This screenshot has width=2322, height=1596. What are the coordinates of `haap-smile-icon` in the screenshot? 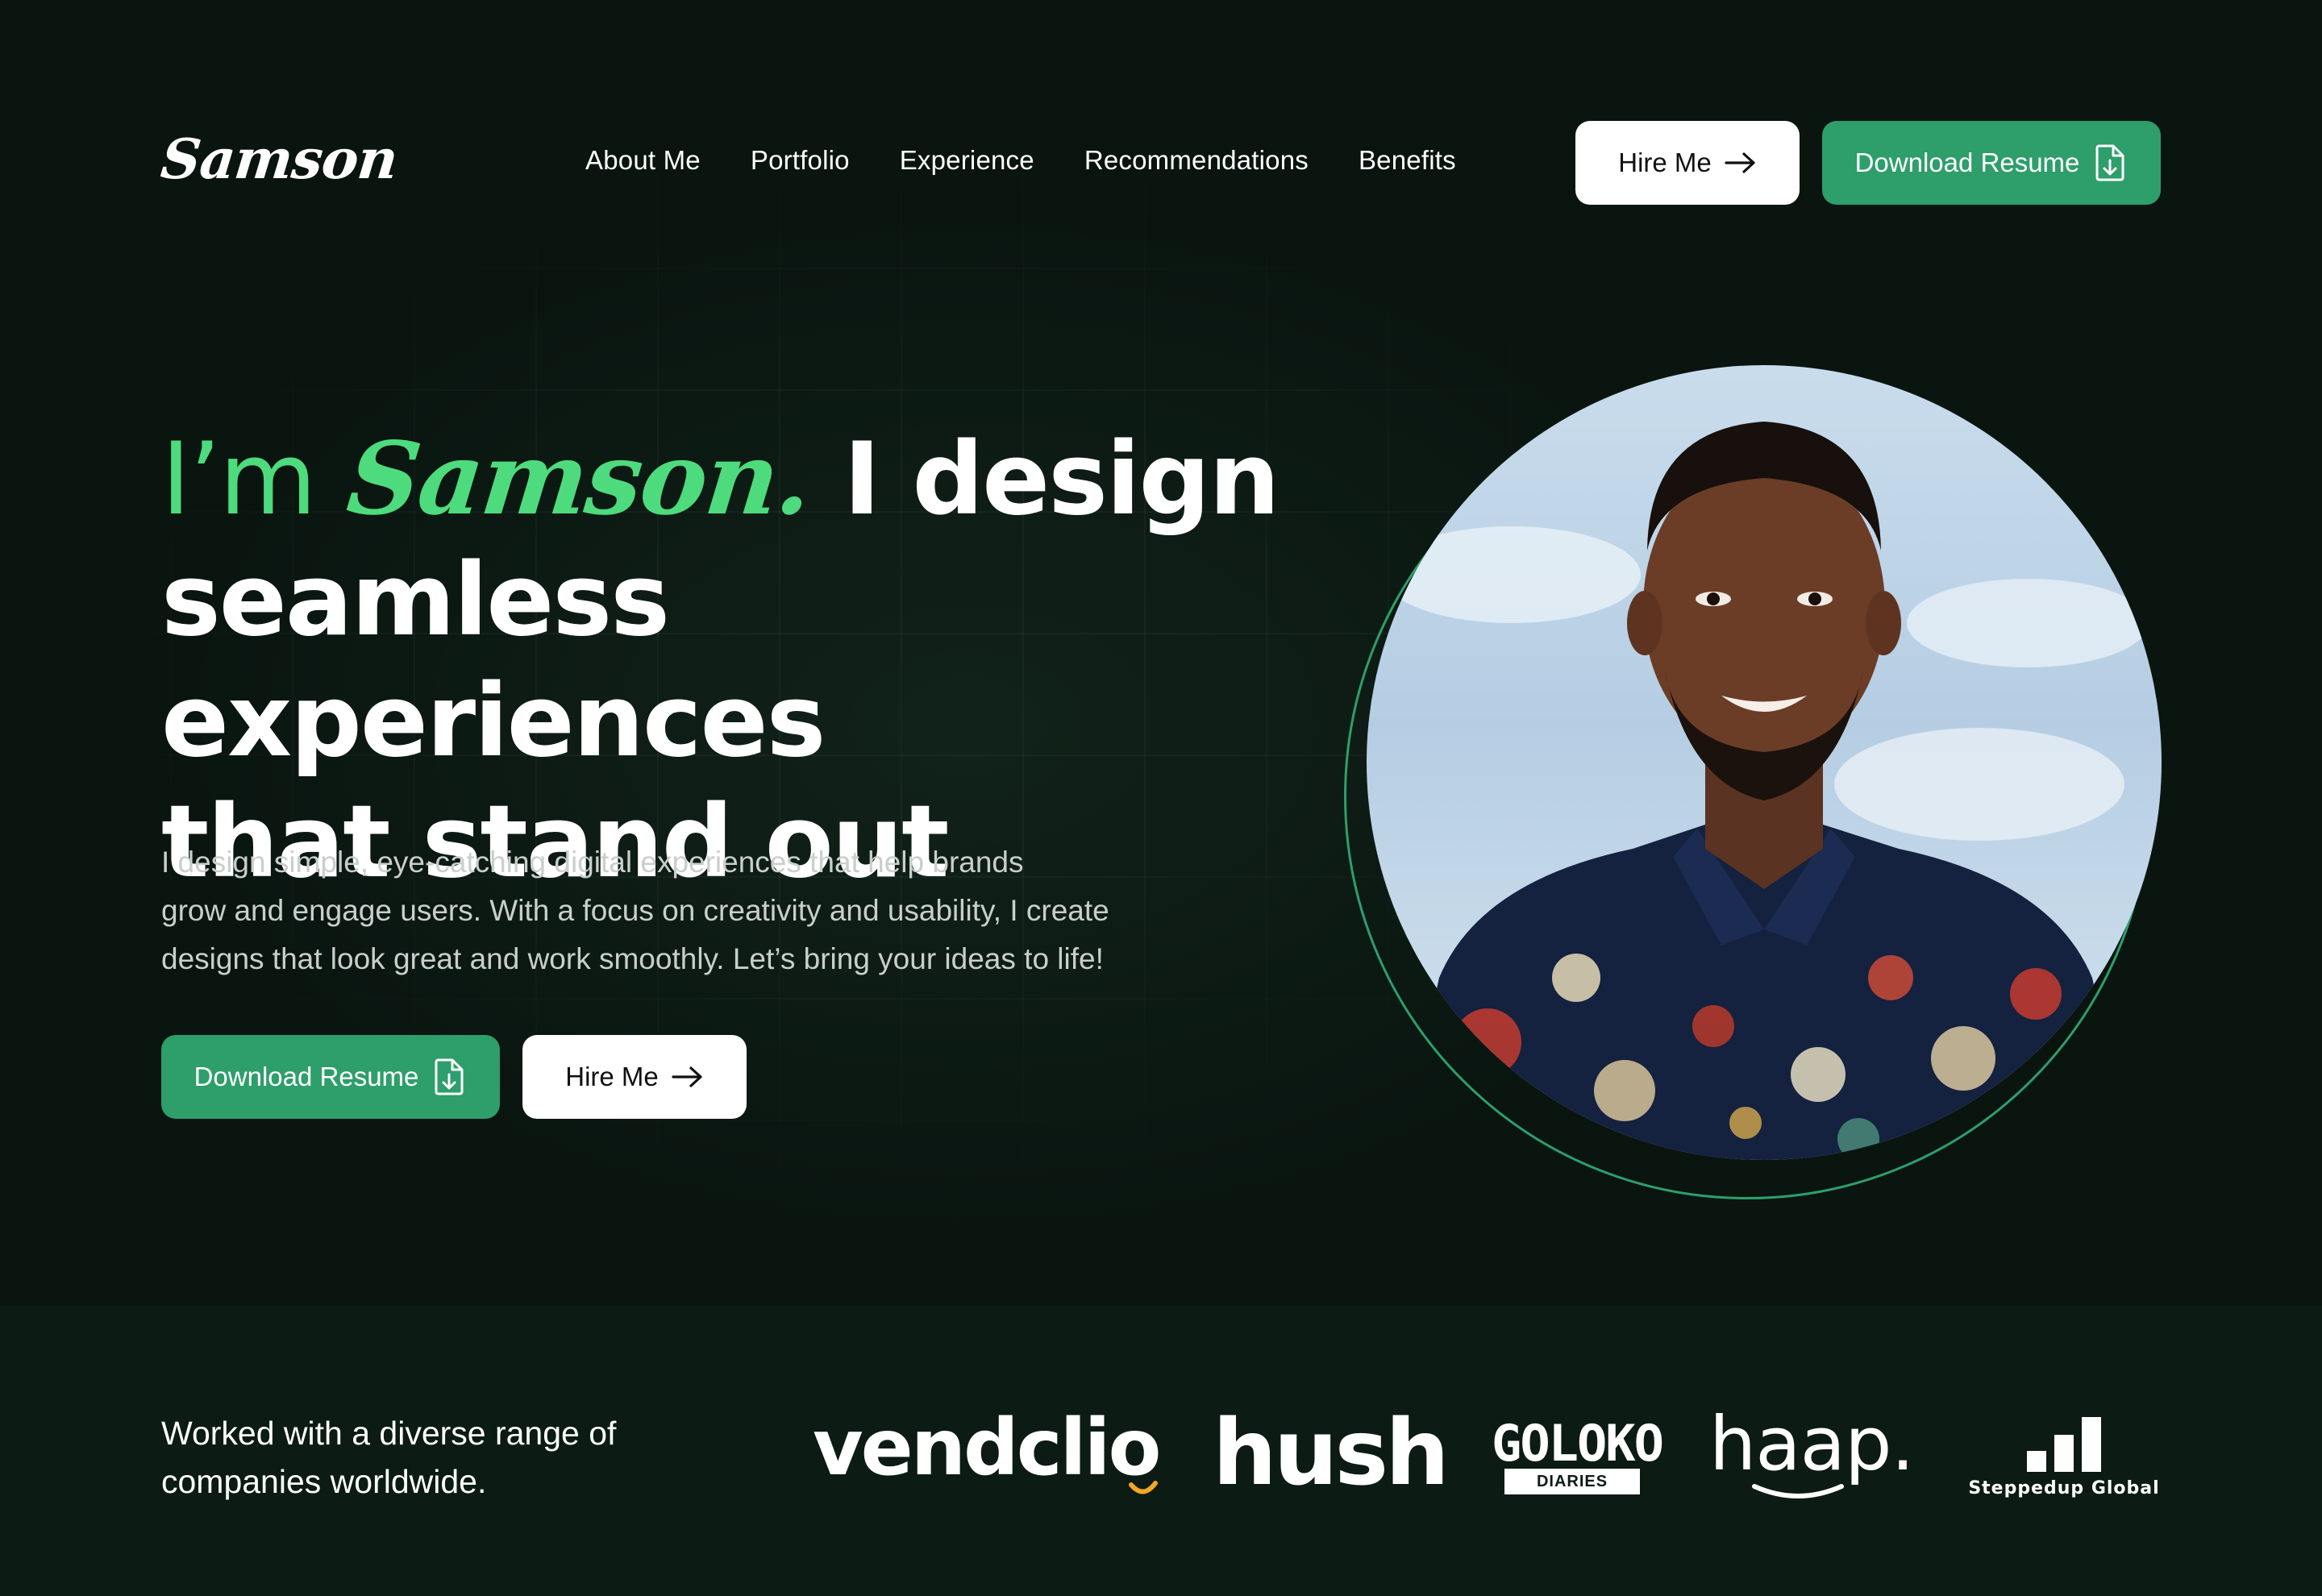 It's located at (1798, 1491).